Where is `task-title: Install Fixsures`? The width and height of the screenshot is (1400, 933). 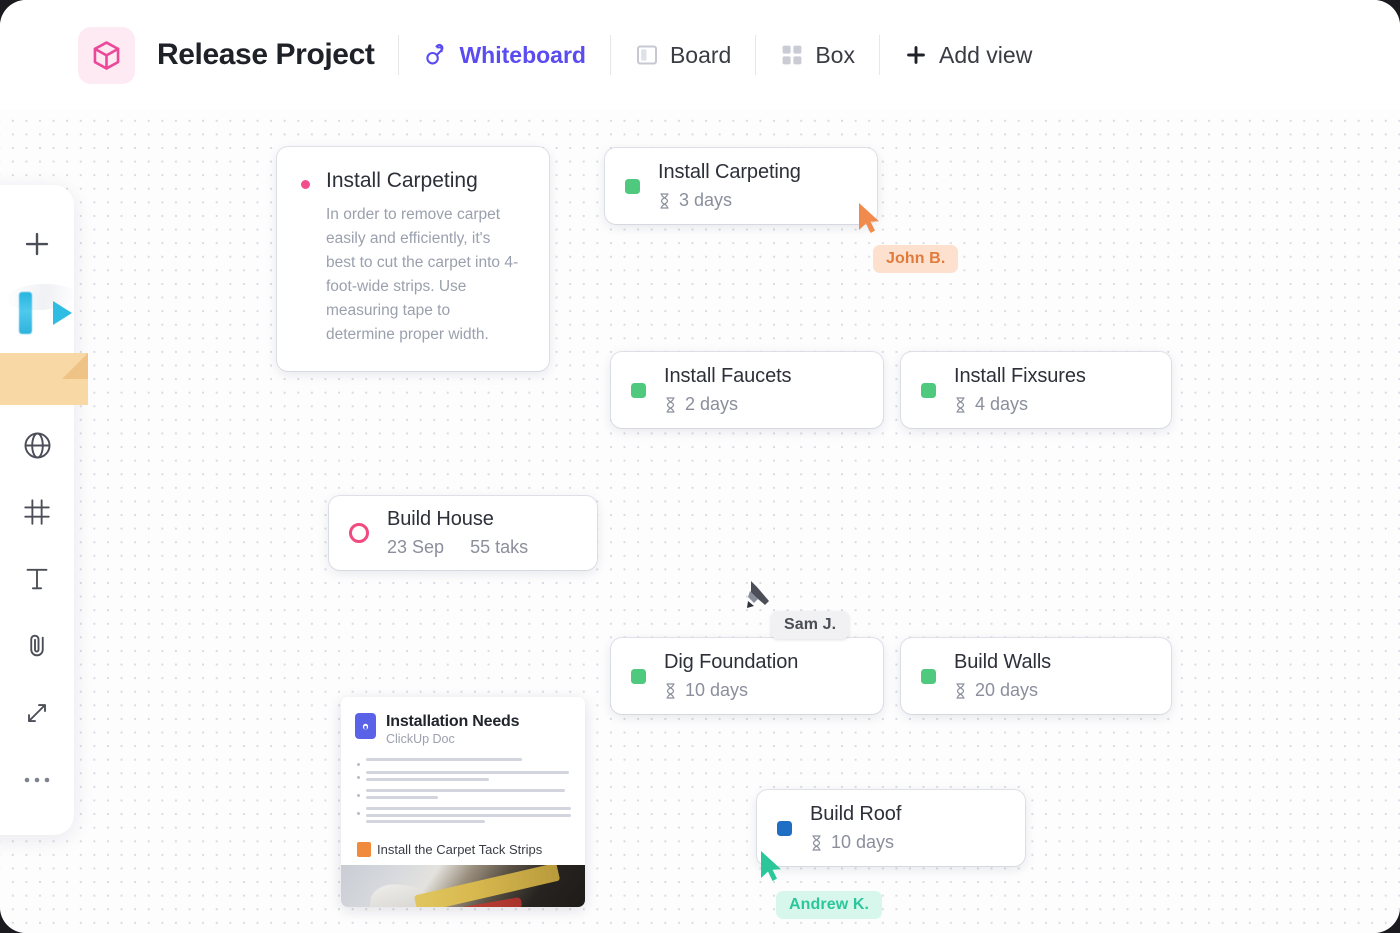
task-title: Install Fixsures is located at coordinates (1020, 376).